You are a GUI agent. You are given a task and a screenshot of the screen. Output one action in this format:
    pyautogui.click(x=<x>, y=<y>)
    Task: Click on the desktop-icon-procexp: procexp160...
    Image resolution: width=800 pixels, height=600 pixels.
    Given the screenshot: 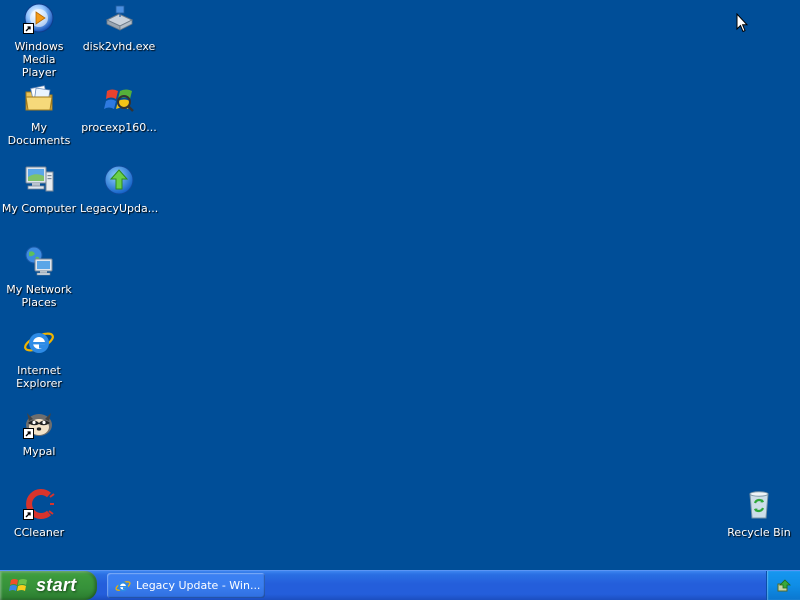 What is the action you would take?
    pyautogui.click(x=119, y=108)
    